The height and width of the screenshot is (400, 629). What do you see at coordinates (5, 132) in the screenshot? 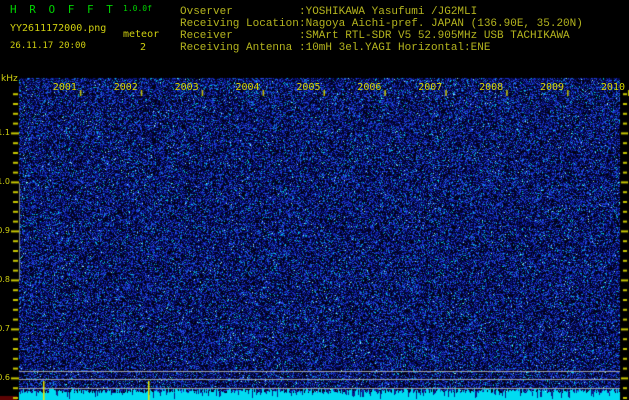
I see `freq-tick-label: 1.1` at bounding box center [5, 132].